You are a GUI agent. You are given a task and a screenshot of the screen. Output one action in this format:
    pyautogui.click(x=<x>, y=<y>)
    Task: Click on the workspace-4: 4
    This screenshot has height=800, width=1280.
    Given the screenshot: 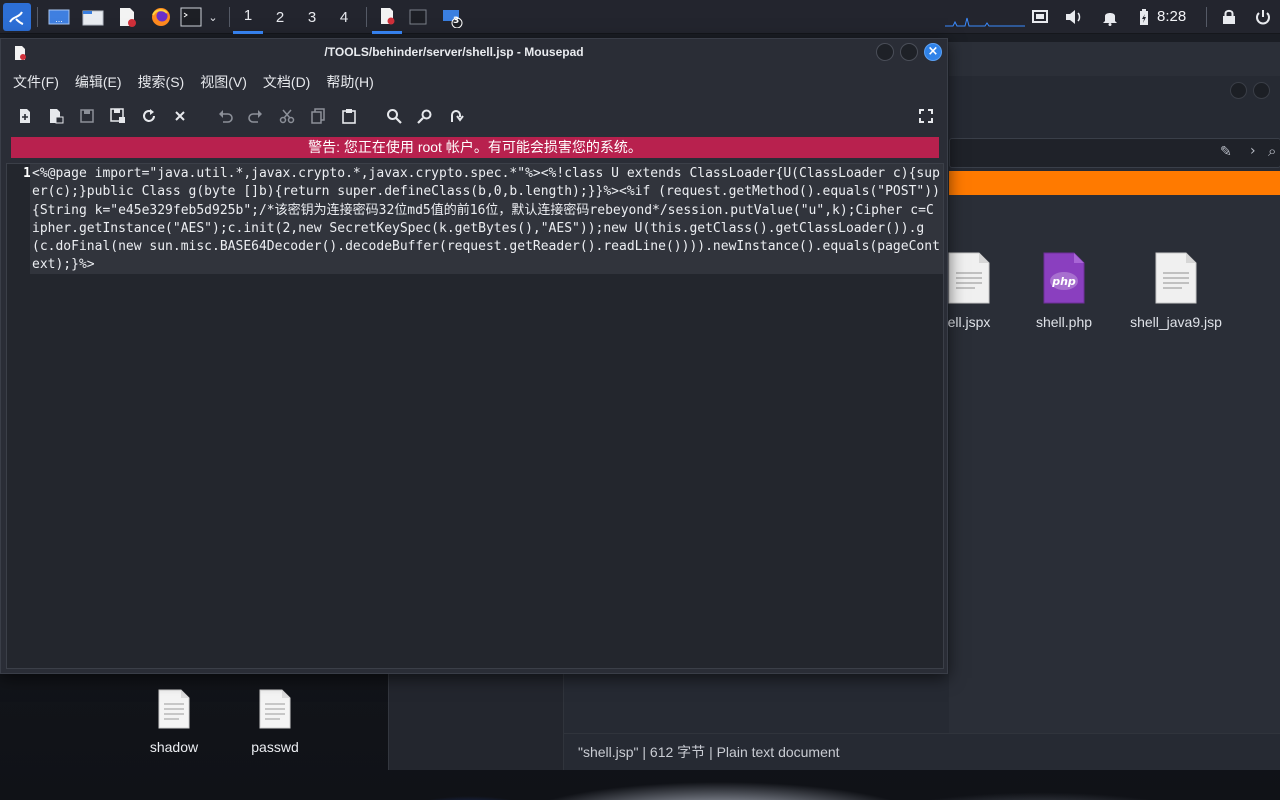 What is the action you would take?
    pyautogui.click(x=344, y=17)
    